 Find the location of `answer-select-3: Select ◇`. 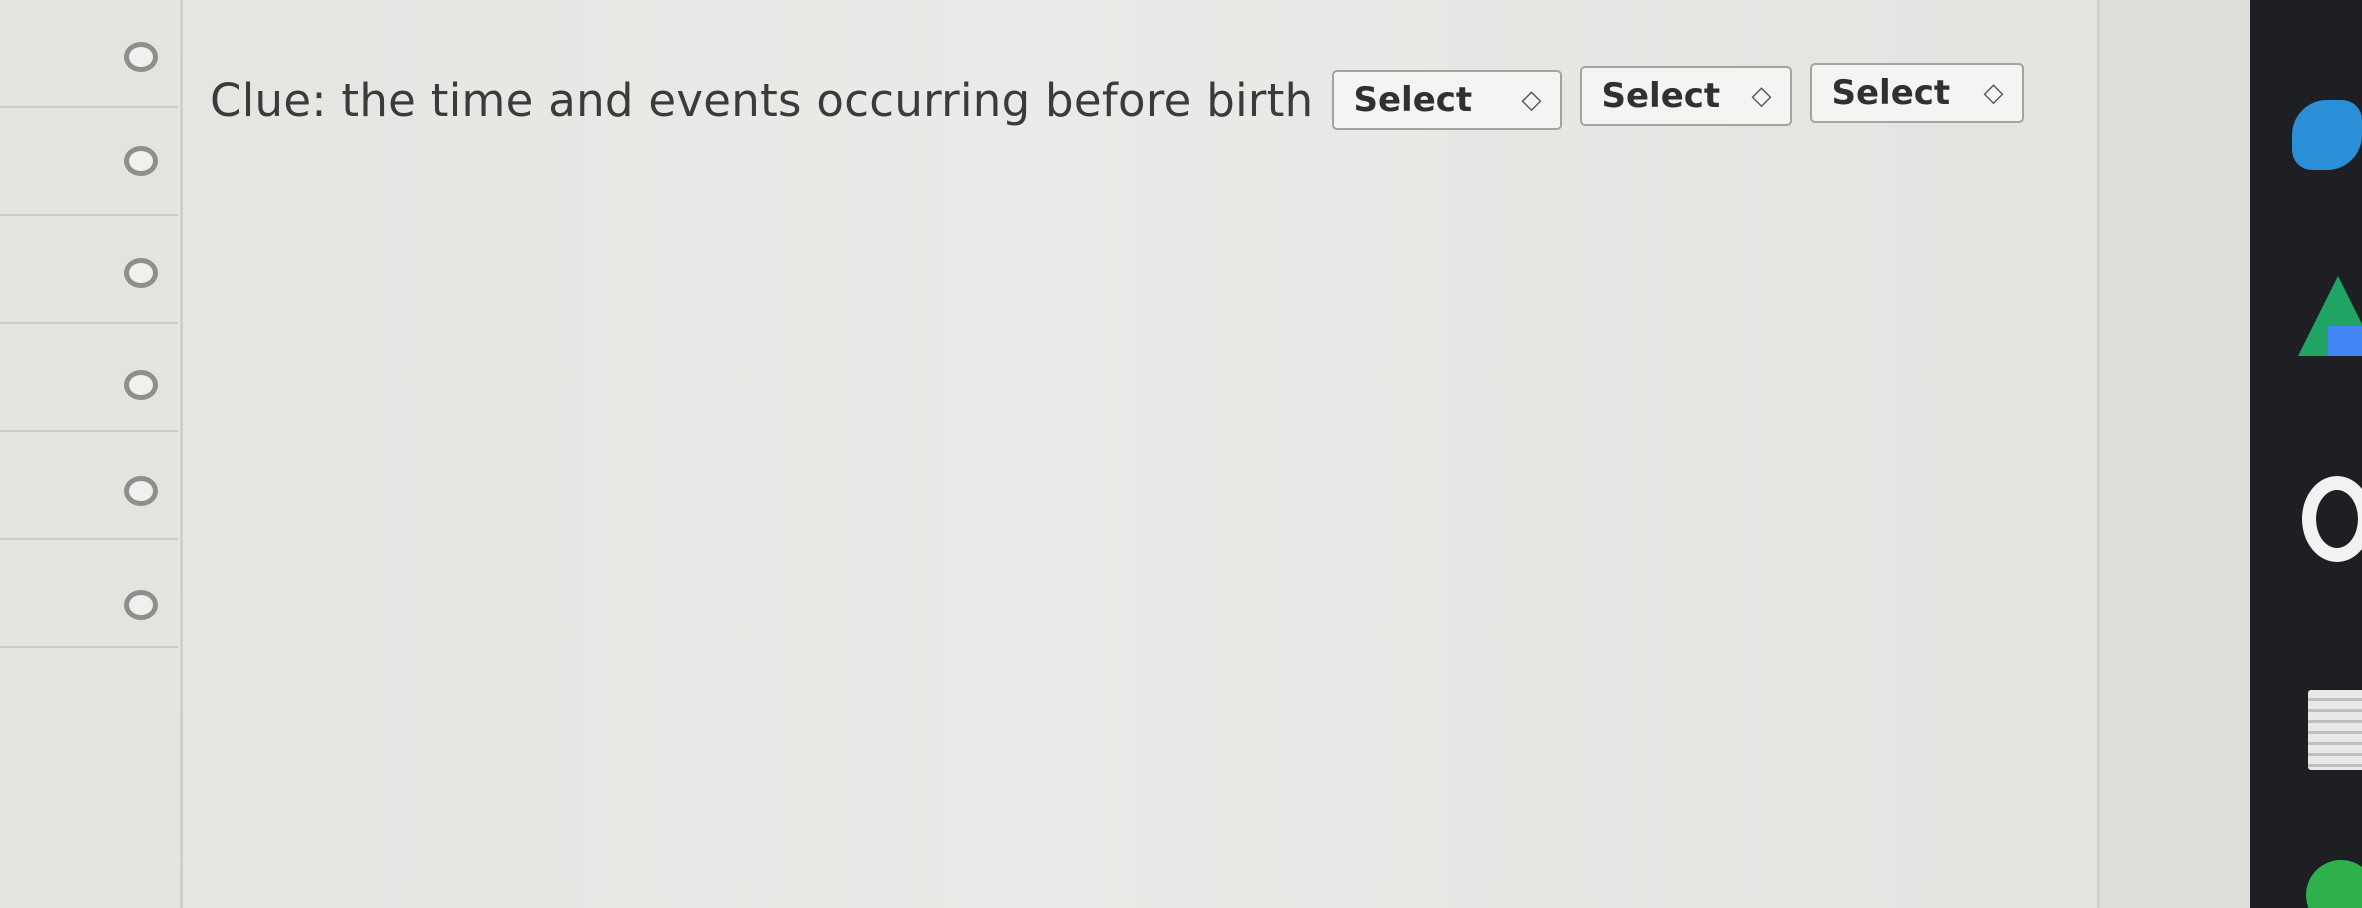

answer-select-3: Select ◇ is located at coordinates (1916, 93).